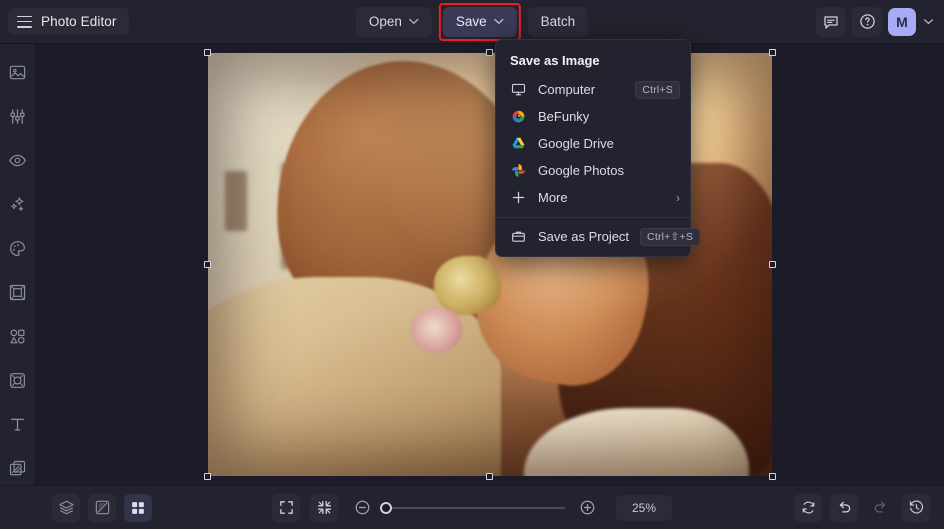 This screenshot has height=529, width=944. I want to click on menu-item-label: More, so click(553, 197).